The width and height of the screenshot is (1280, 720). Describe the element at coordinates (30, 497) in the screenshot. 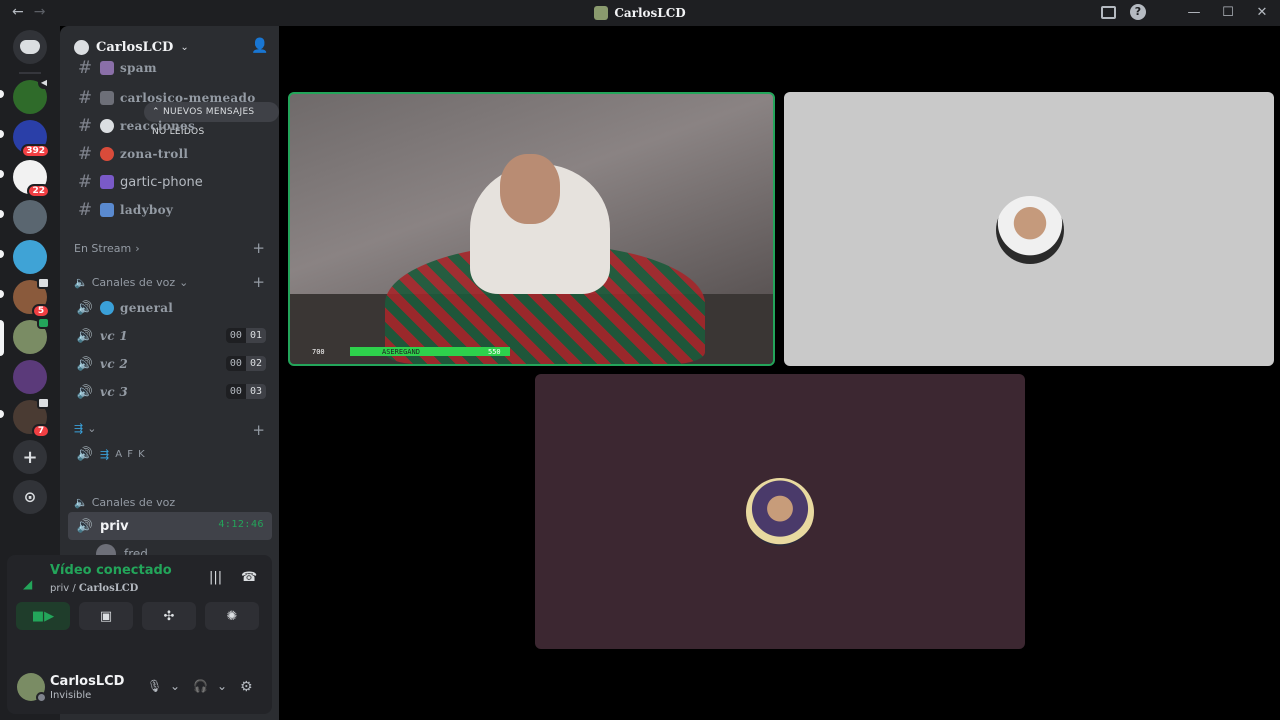

I see `discover-button: ⊙` at that location.